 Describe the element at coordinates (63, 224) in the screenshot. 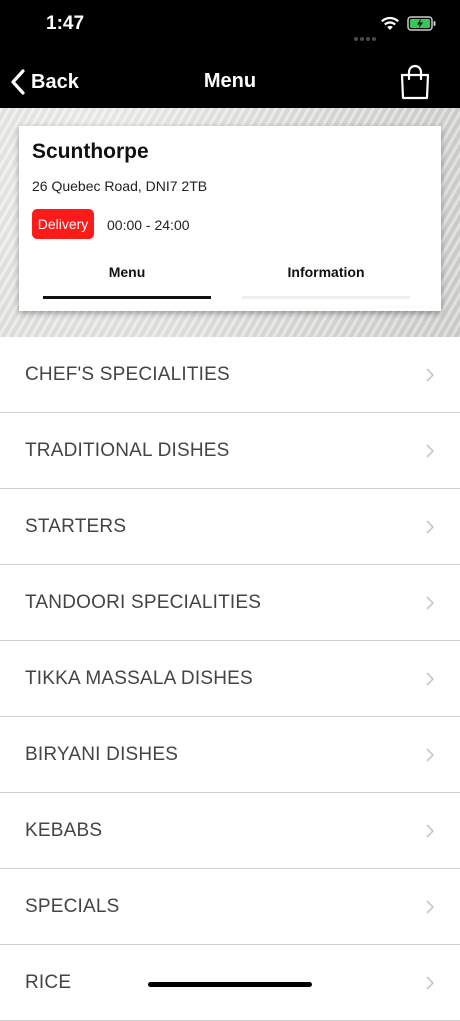

I see `delivery-badge: Delivery` at that location.